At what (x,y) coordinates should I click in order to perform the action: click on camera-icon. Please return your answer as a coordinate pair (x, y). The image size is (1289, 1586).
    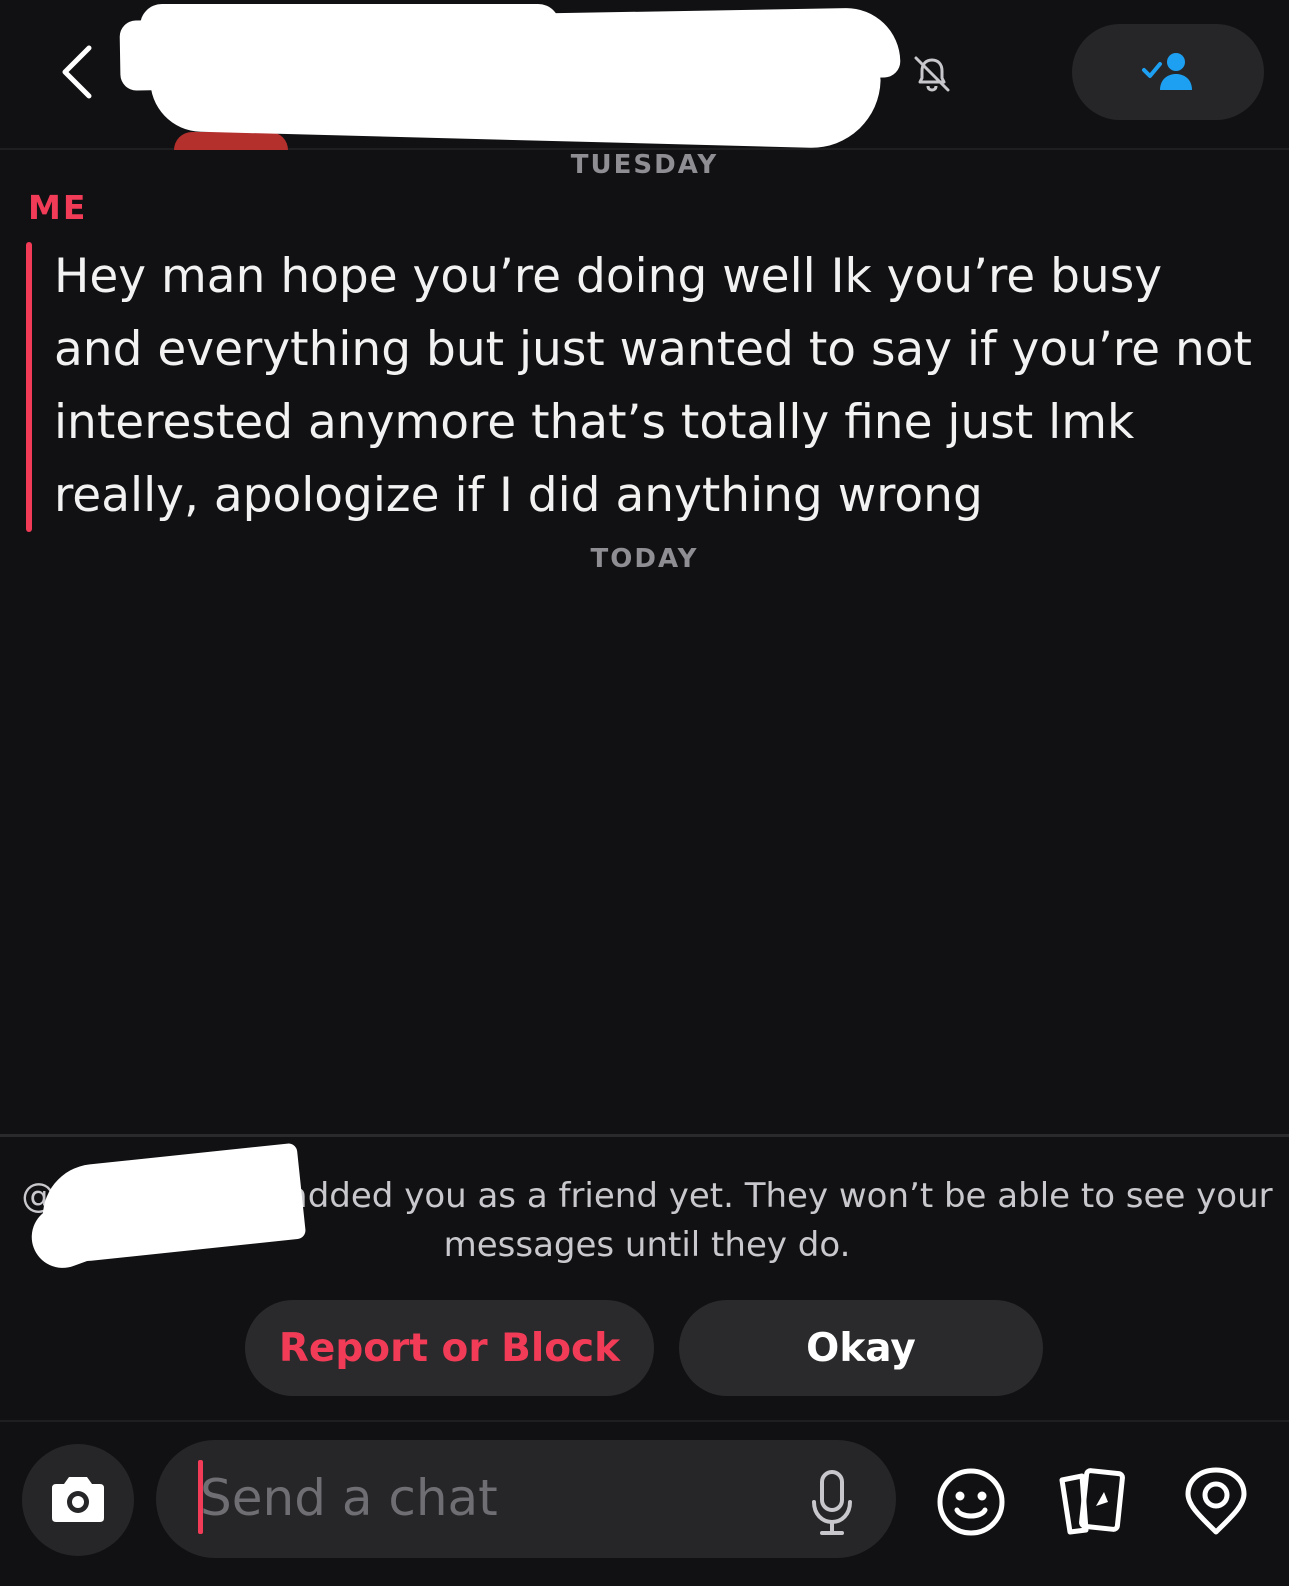
    Looking at the image, I should click on (78, 1499).